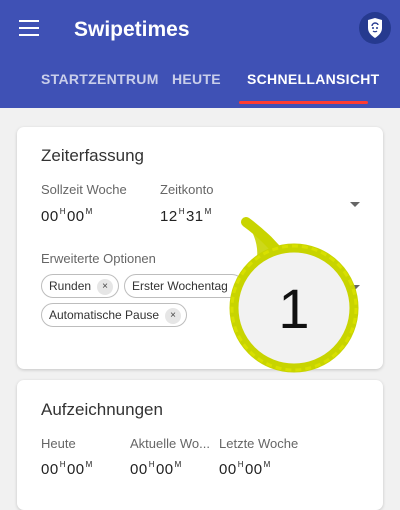 The height and width of the screenshot is (510, 400). What do you see at coordinates (156, 469) in the screenshot?
I see `aktuelle-woche-value: 00H00M` at bounding box center [156, 469].